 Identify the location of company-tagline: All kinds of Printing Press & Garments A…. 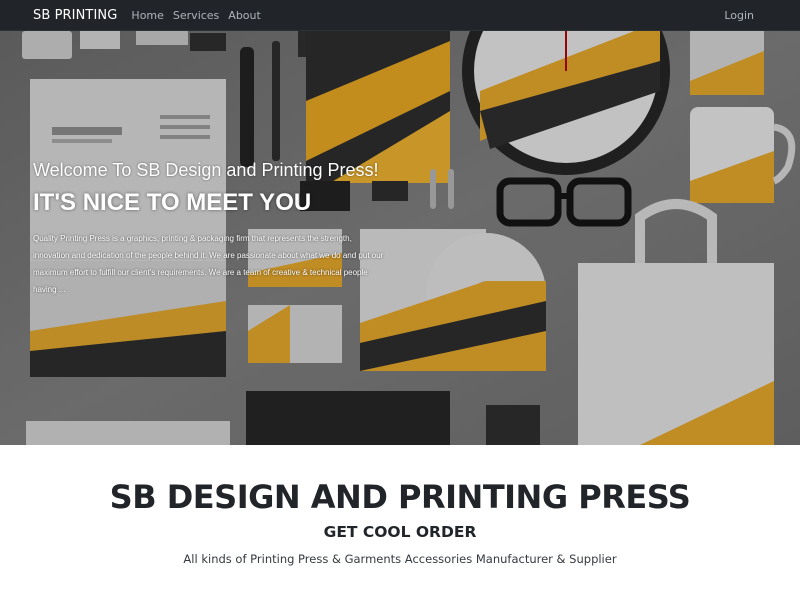
(400, 559).